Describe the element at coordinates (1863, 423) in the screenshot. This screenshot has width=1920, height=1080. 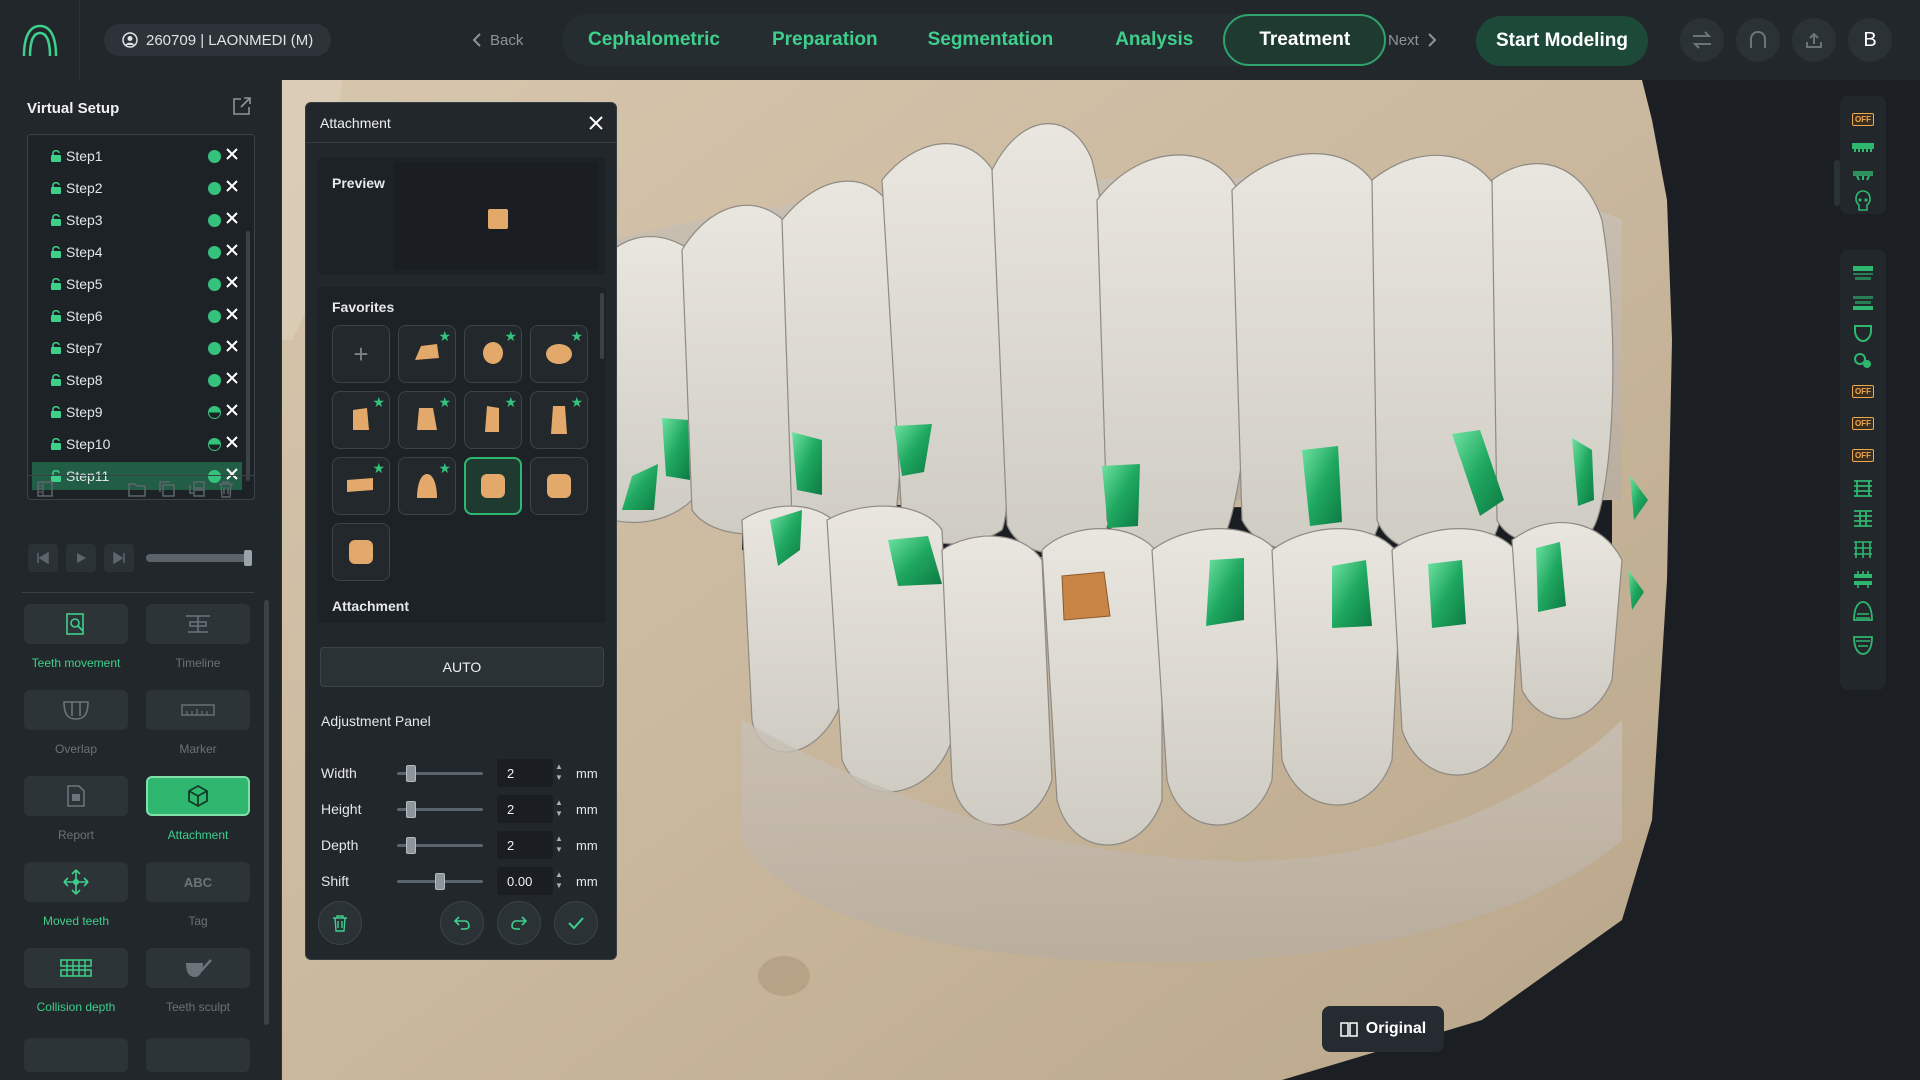
I see `off-toggle-button-3: OFF` at that location.